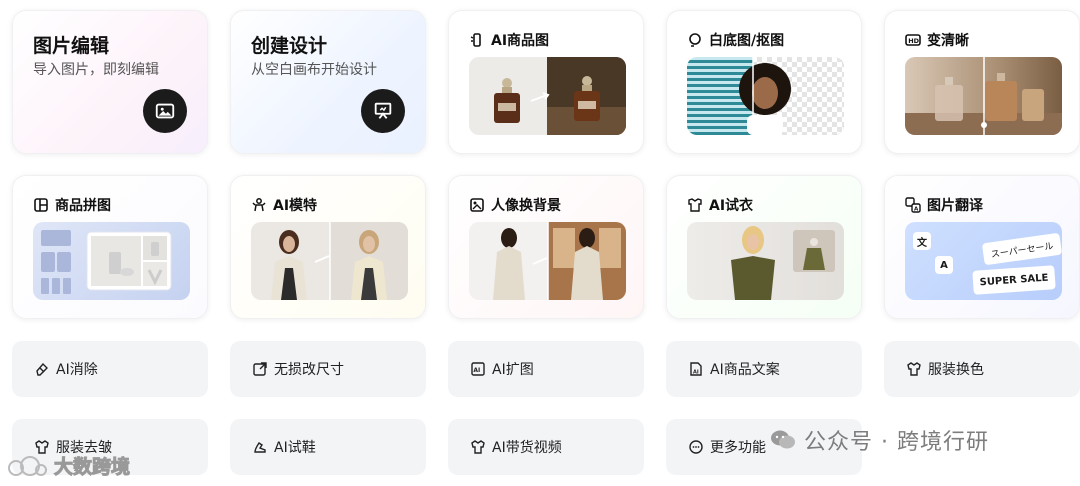 The height and width of the screenshot is (486, 1080). What do you see at coordinates (546, 369) in the screenshot?
I see `ai-expand-button: AI AI扩图` at bounding box center [546, 369].